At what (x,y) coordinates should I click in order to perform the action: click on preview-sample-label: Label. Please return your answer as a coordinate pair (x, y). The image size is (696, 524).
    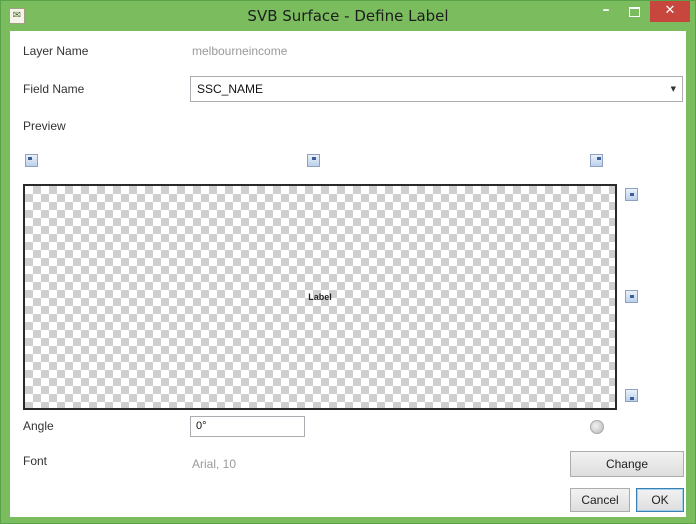
    Looking at the image, I should click on (320, 297).